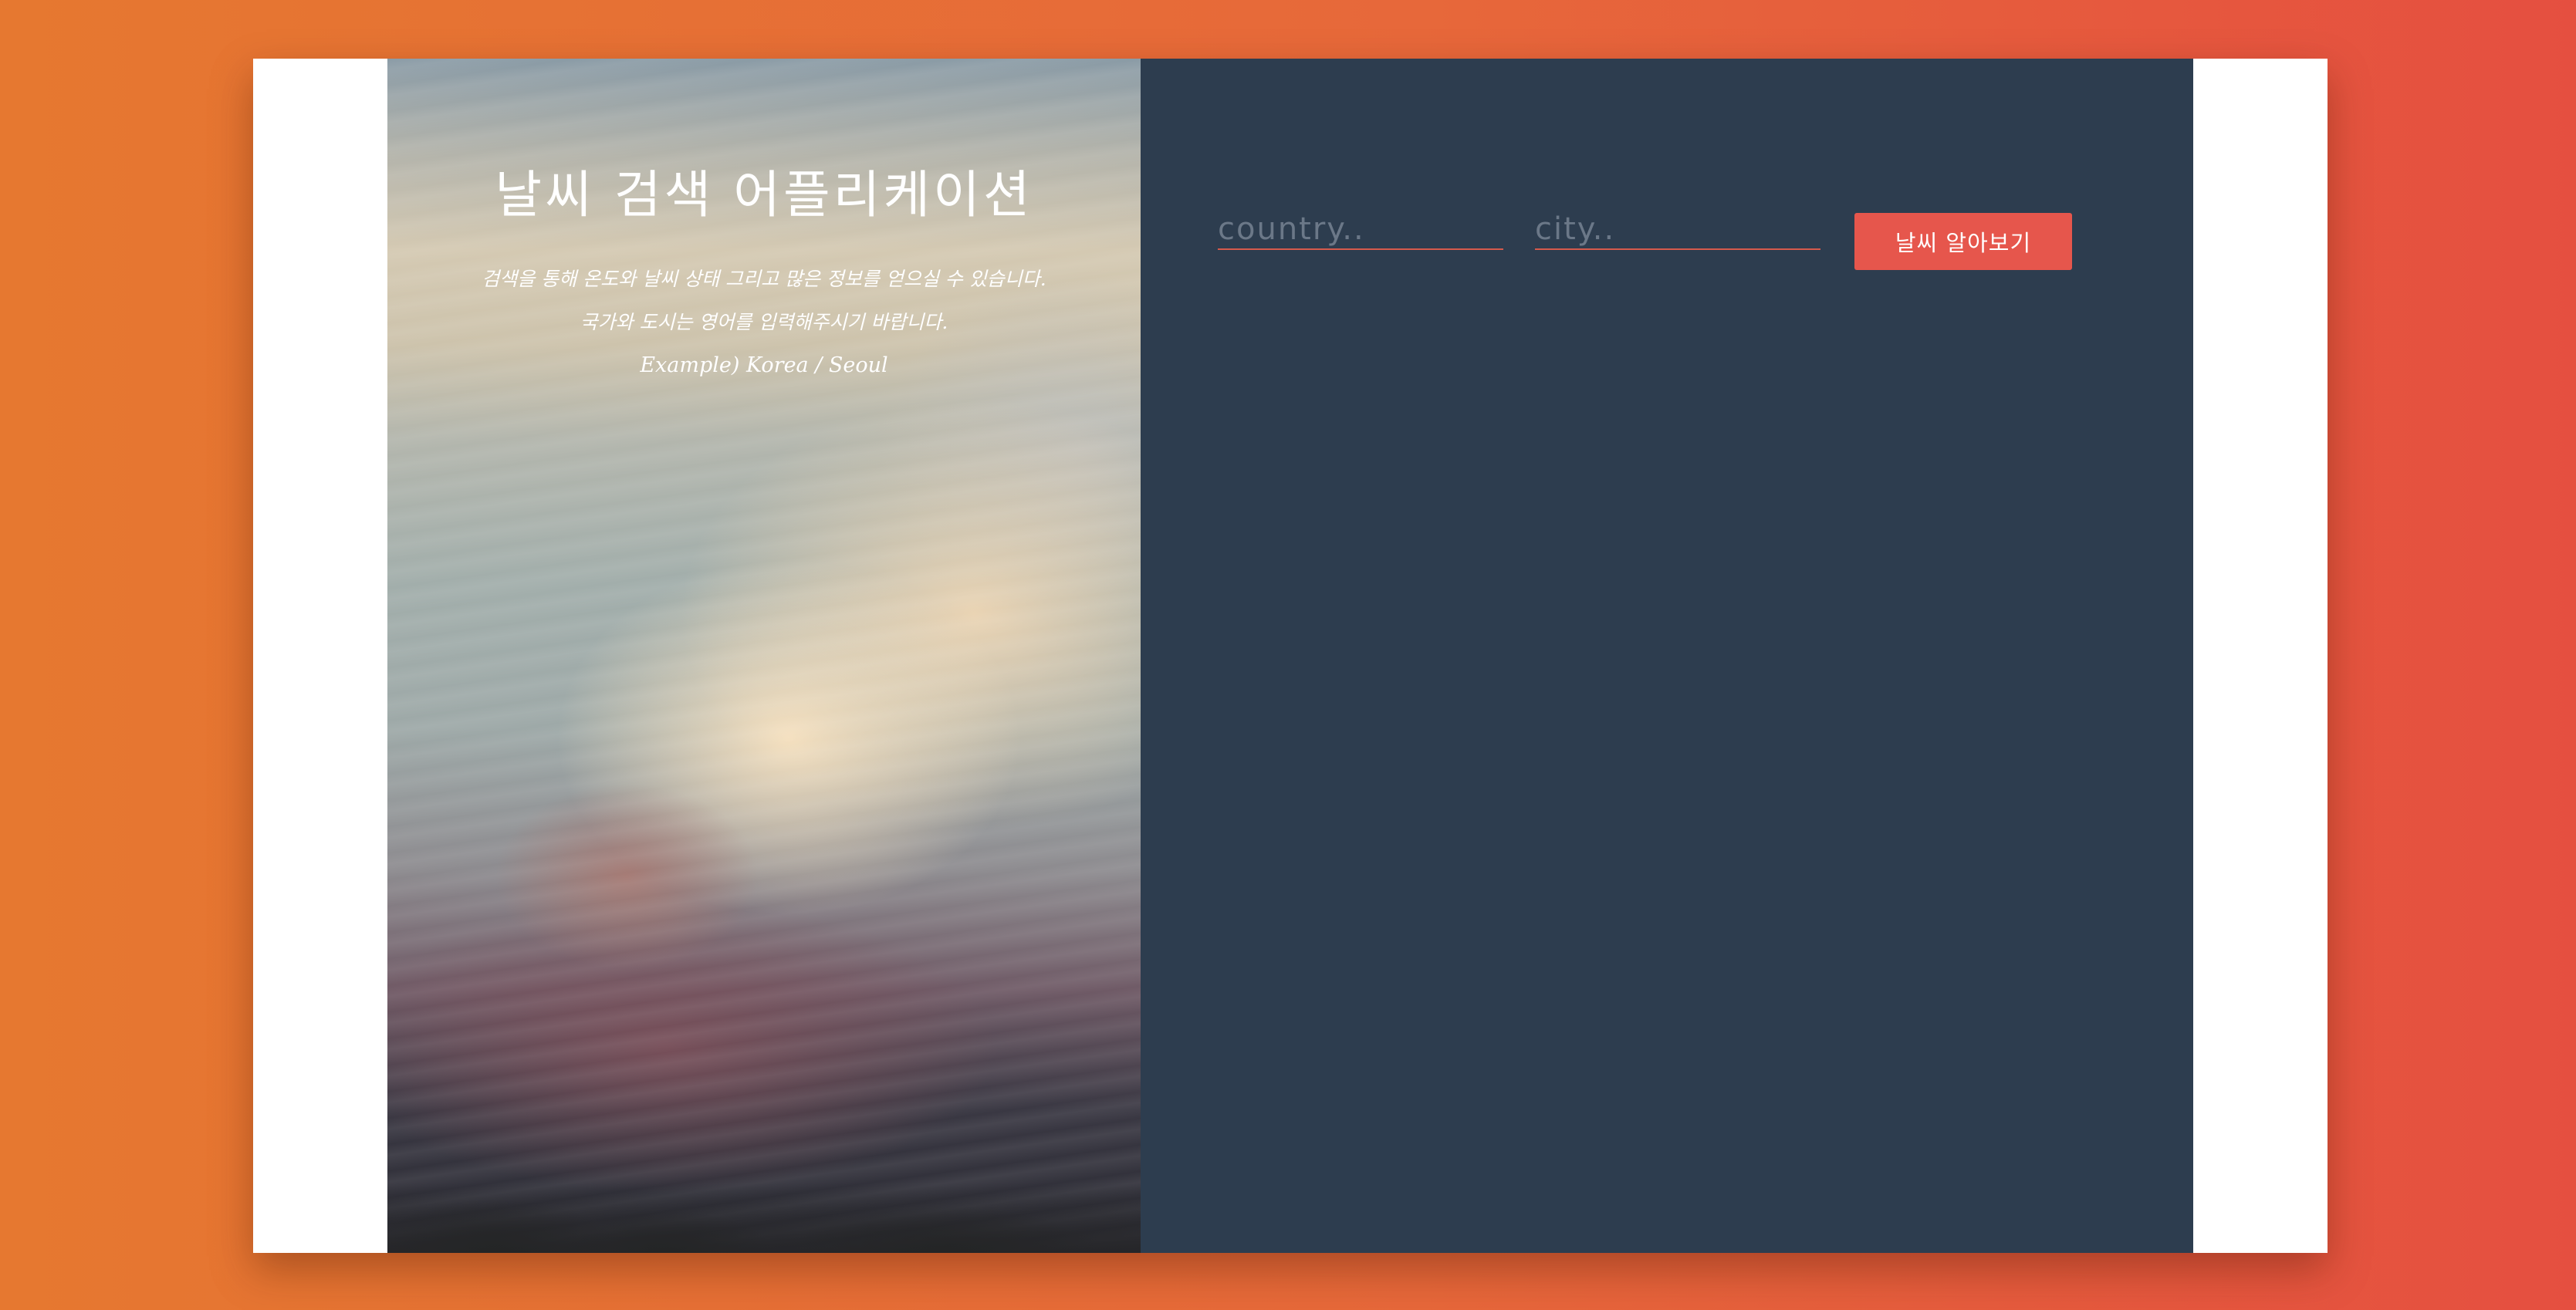 The image size is (2576, 1310). I want to click on description-line-2: 국가와 도시는 영어를 입력해주시기 바랍니다., so click(764, 322).